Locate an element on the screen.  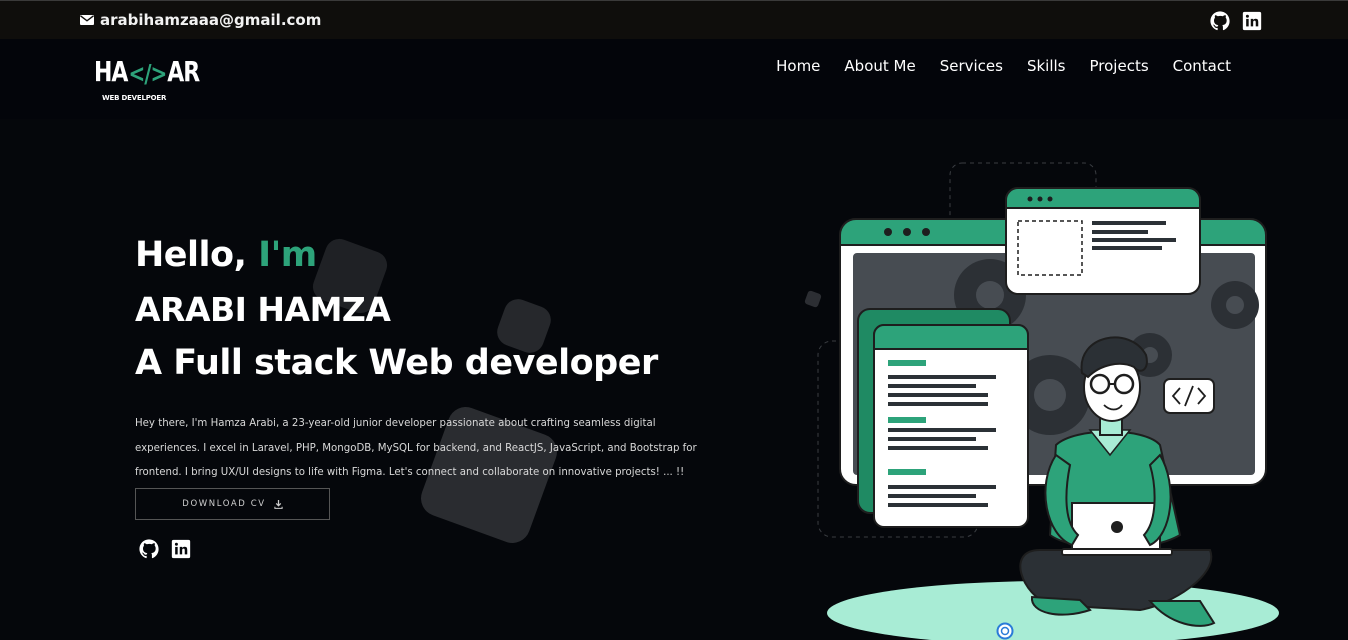
contact-email: arabihamzaaa@gmail.com is located at coordinates (200, 20).